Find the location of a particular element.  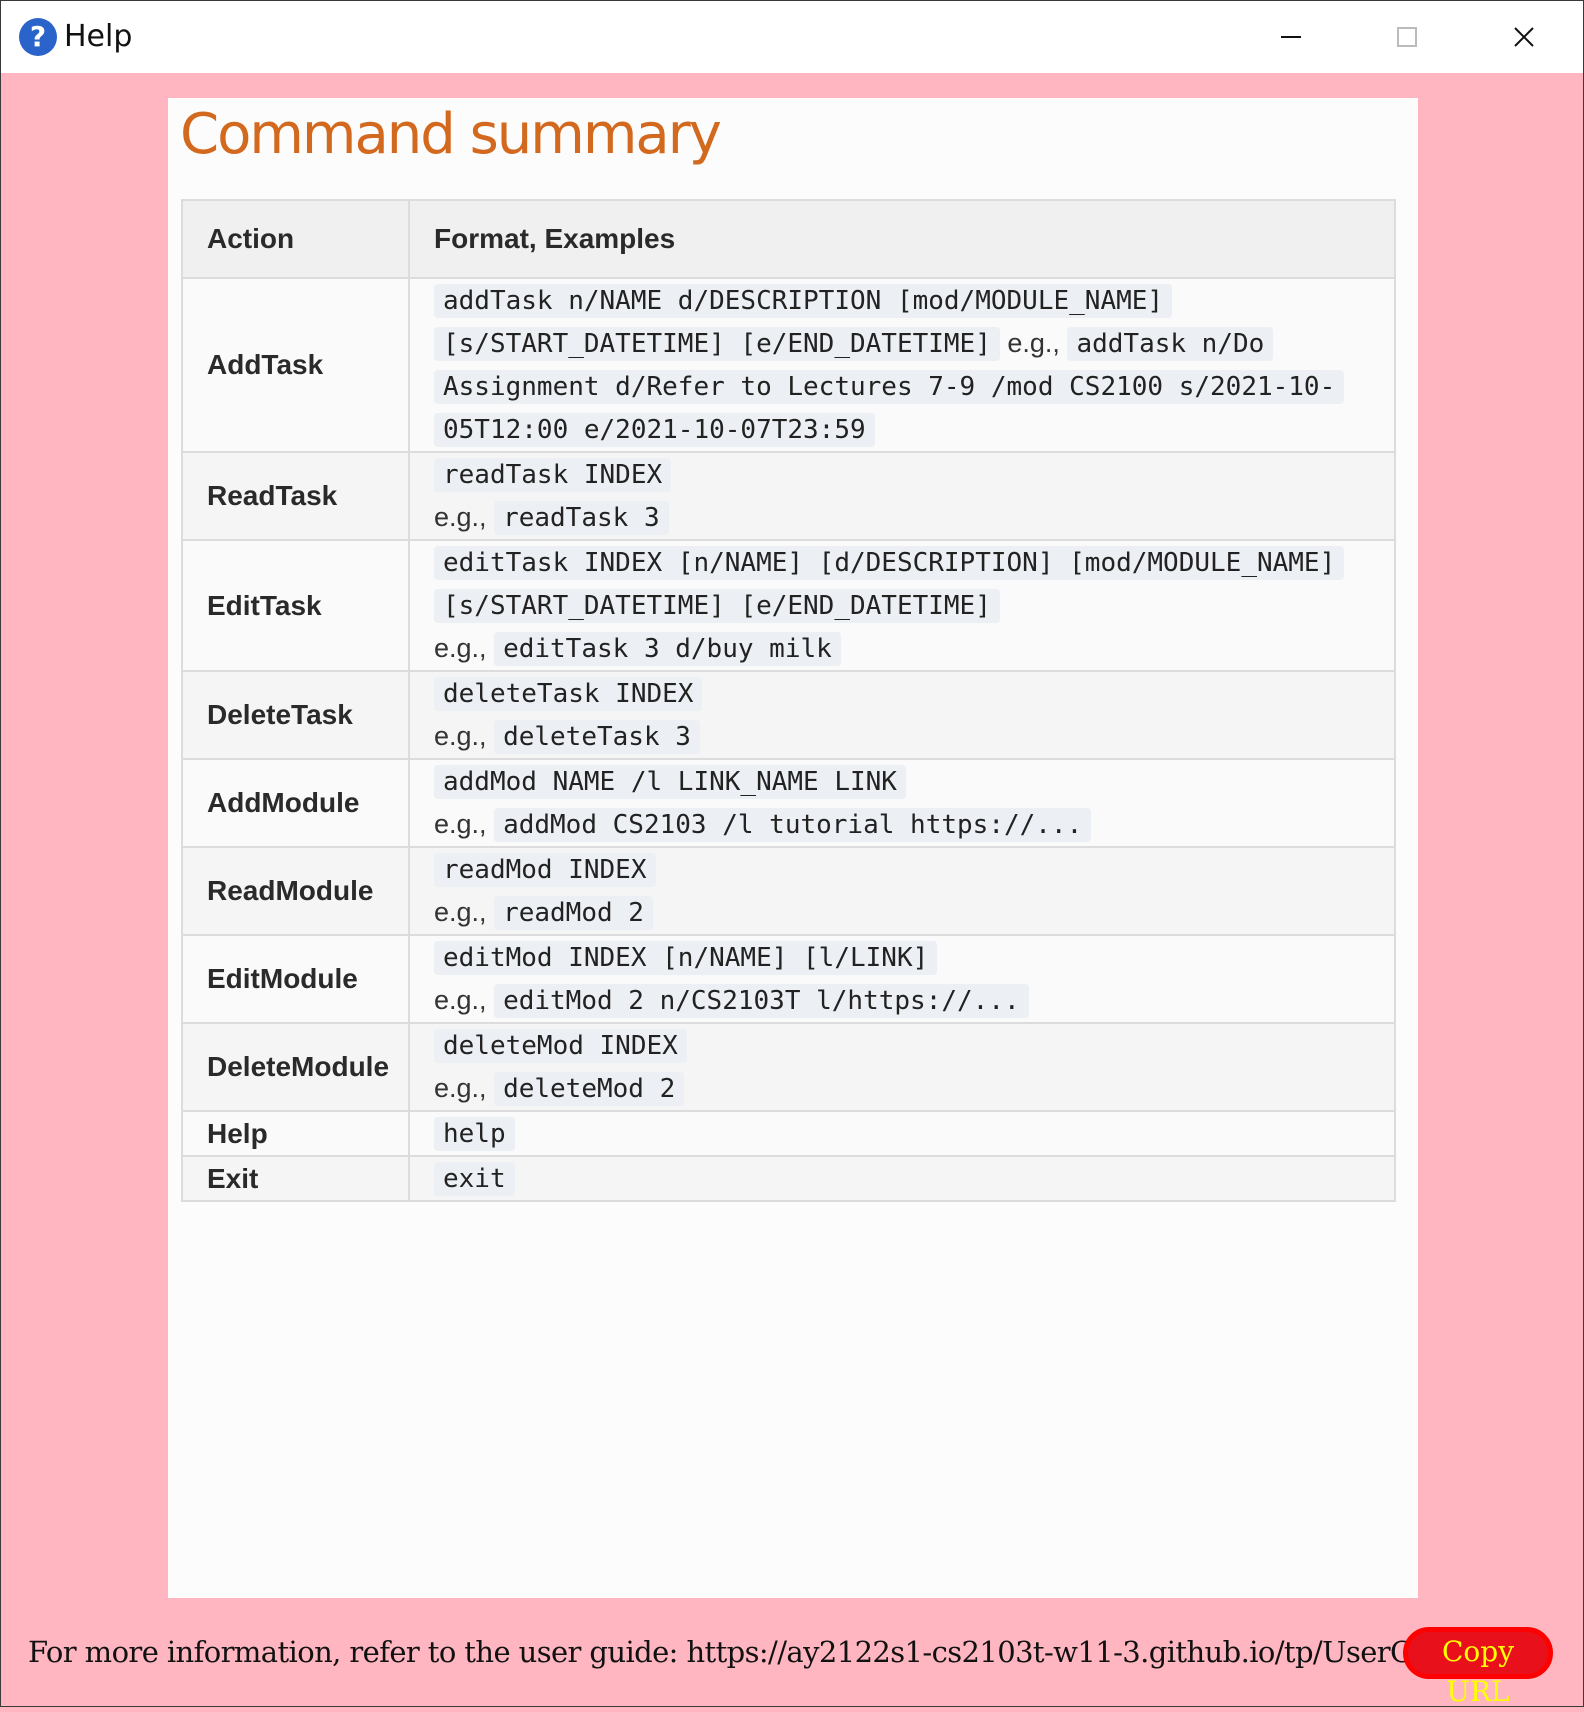

minimize-icon is located at coordinates (1291, 37).